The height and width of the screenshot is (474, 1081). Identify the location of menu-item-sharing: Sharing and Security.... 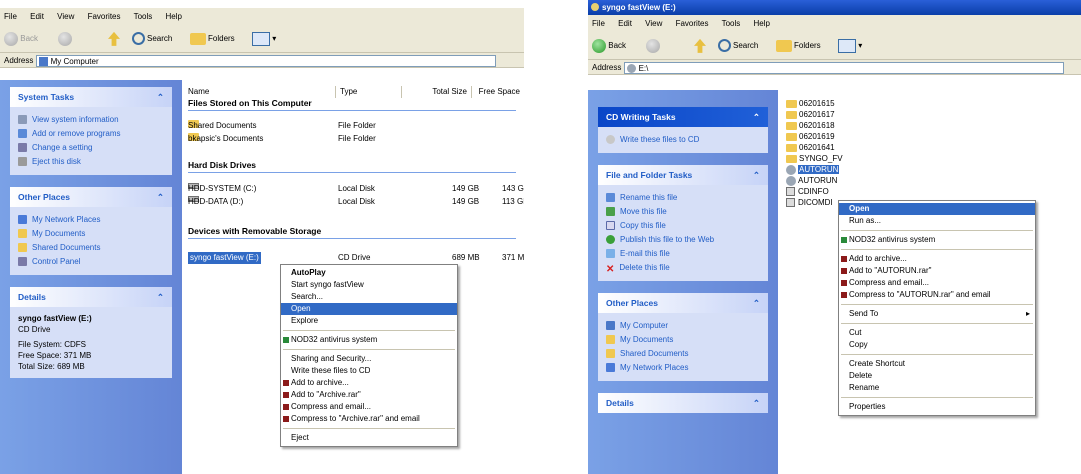
(369, 359).